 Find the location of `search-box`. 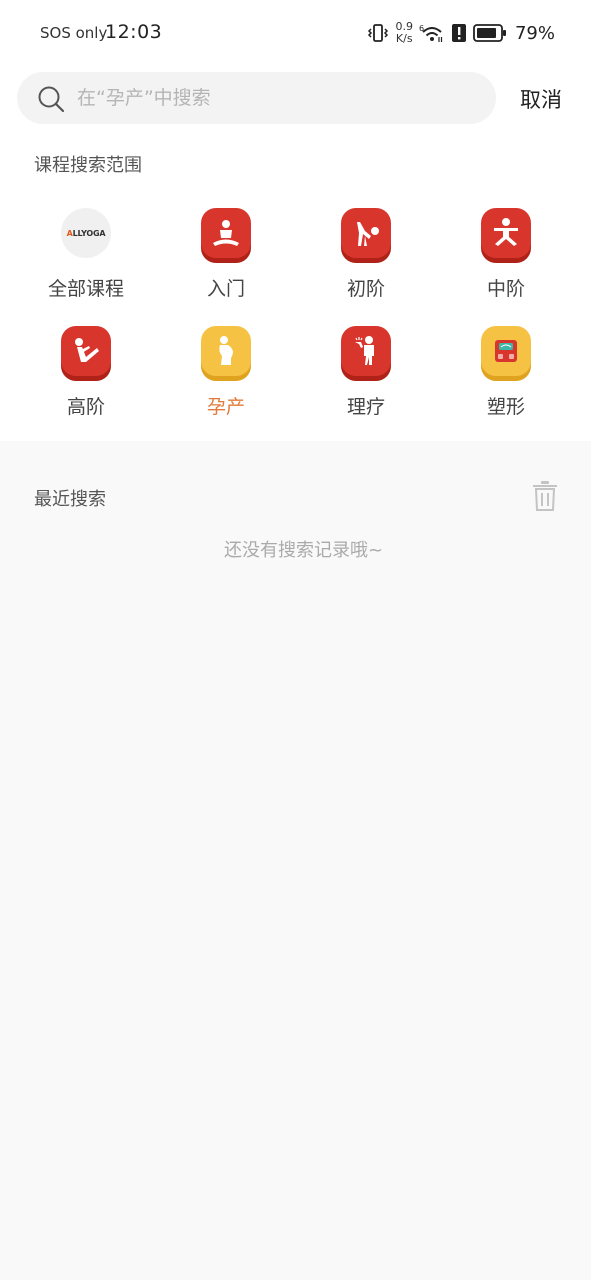

search-box is located at coordinates (256, 98).